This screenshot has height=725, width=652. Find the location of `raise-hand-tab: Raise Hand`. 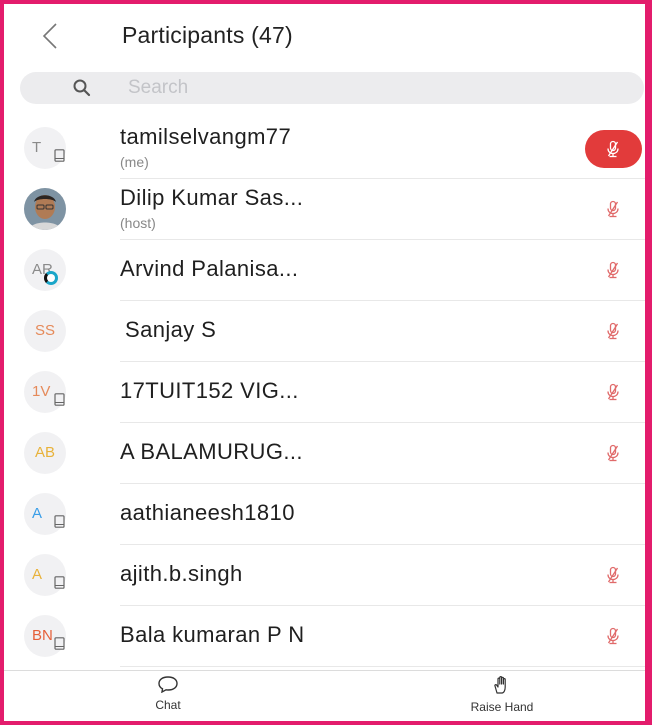

raise-hand-tab: Raise Hand is located at coordinates (502, 694).